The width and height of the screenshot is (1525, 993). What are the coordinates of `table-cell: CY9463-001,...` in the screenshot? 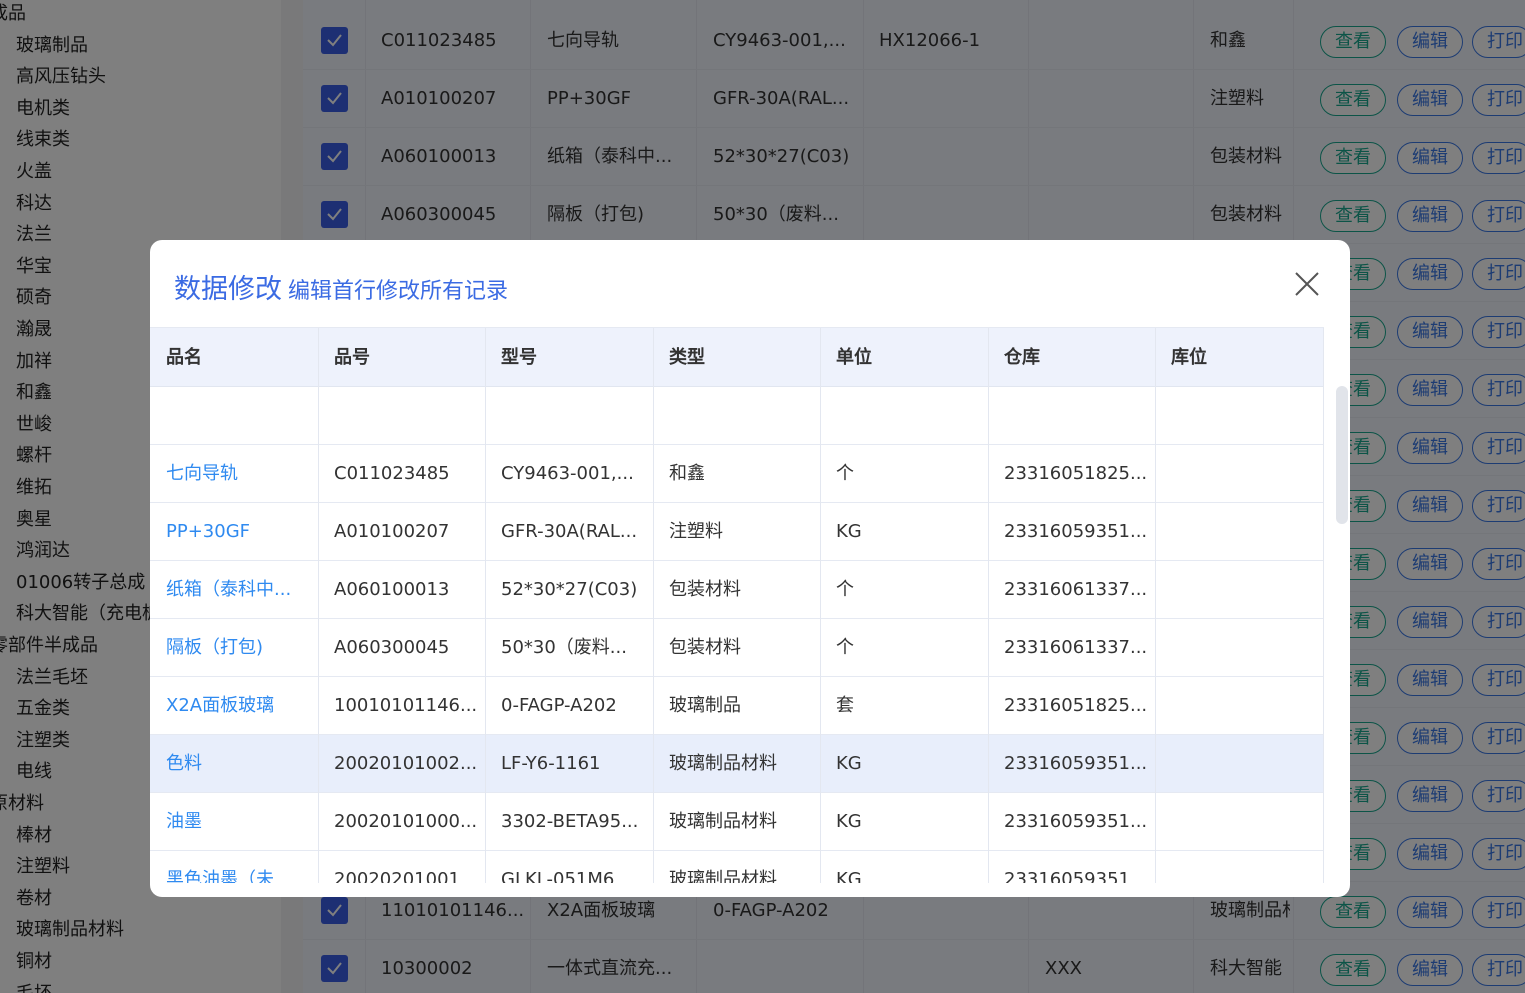 It's located at (567, 473).